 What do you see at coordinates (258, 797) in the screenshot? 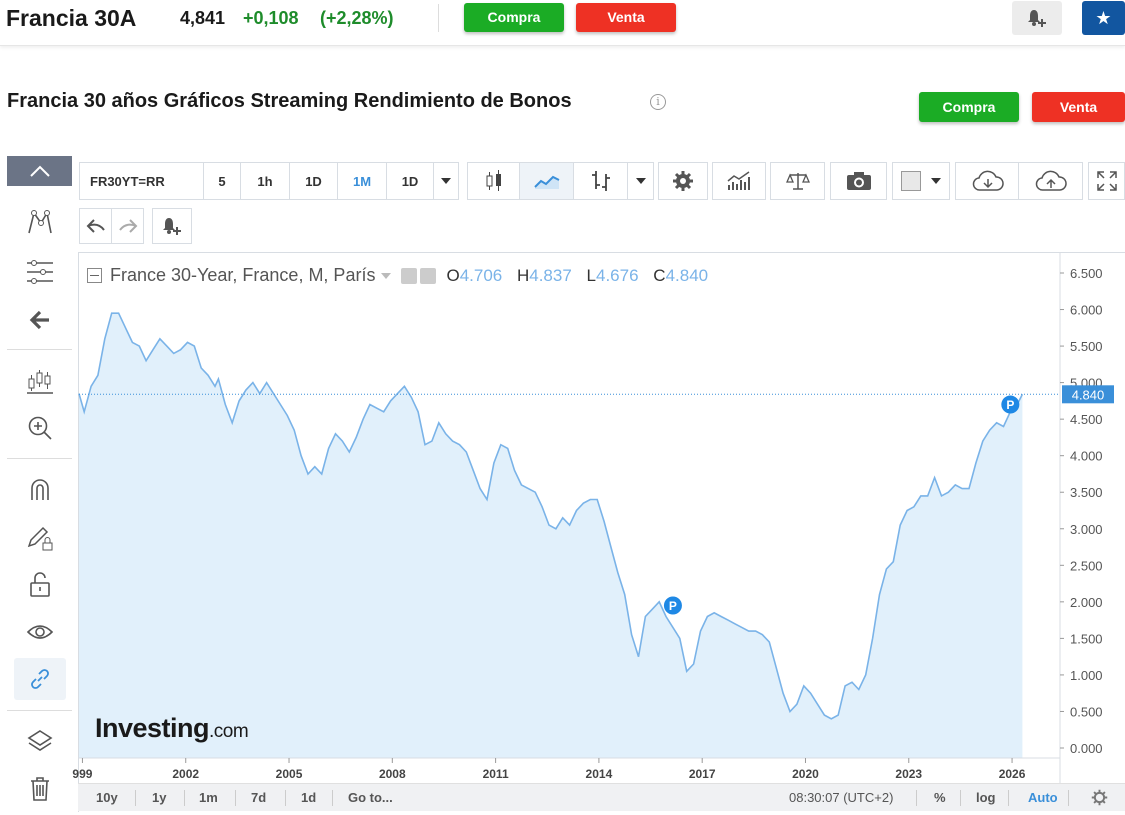
I see `range-7d: 7d` at bounding box center [258, 797].